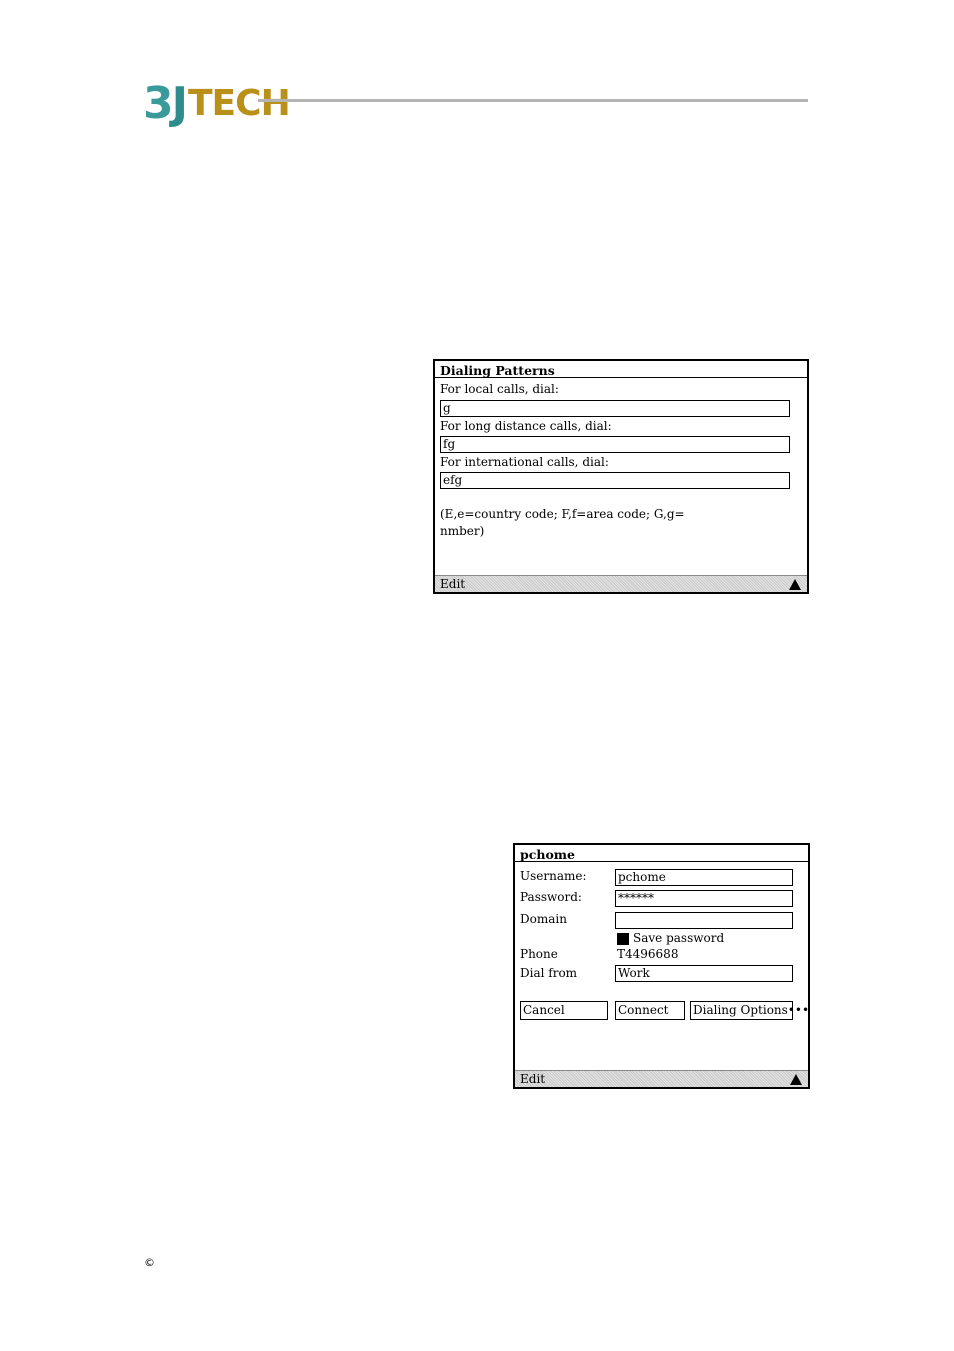 This screenshot has height=1351, width=954. Describe the element at coordinates (648, 954) in the screenshot. I see `phone-value: T4496688` at that location.